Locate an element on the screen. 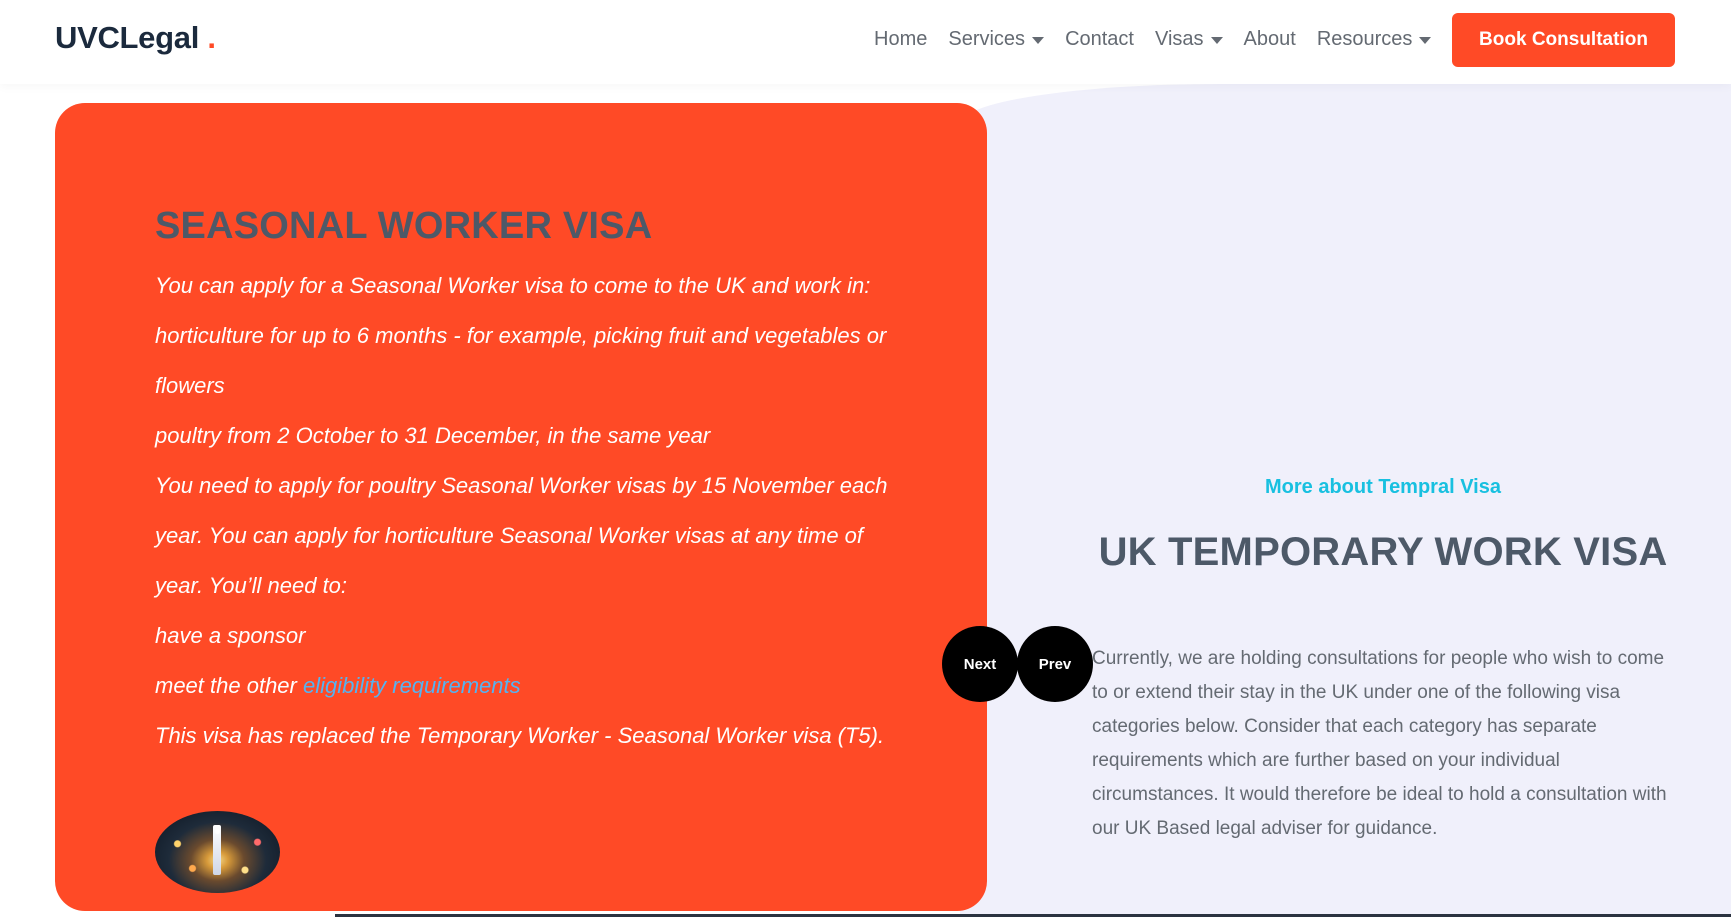  book-consultation-button: Book Consultation is located at coordinates (1563, 40).